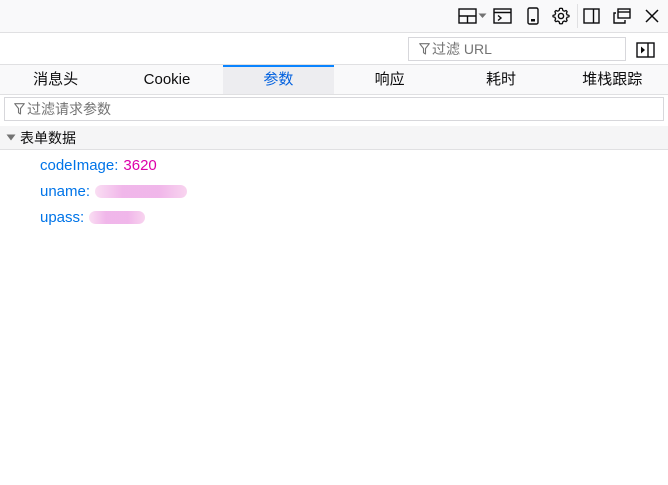 The height and width of the screenshot is (485, 668). What do you see at coordinates (334, 49) in the screenshot?
I see `request-filter-bar` at bounding box center [334, 49].